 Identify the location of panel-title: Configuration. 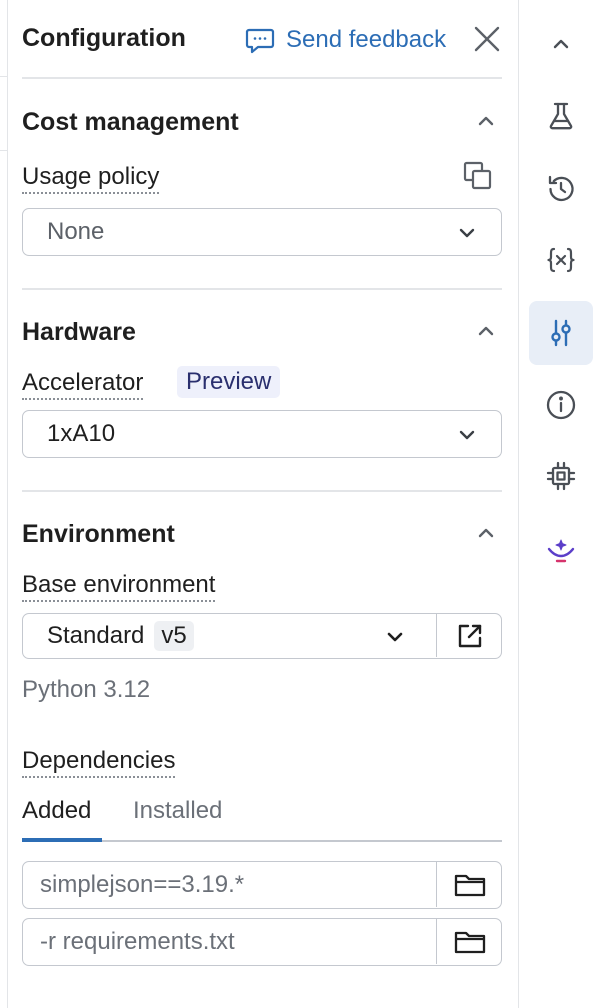
(104, 38).